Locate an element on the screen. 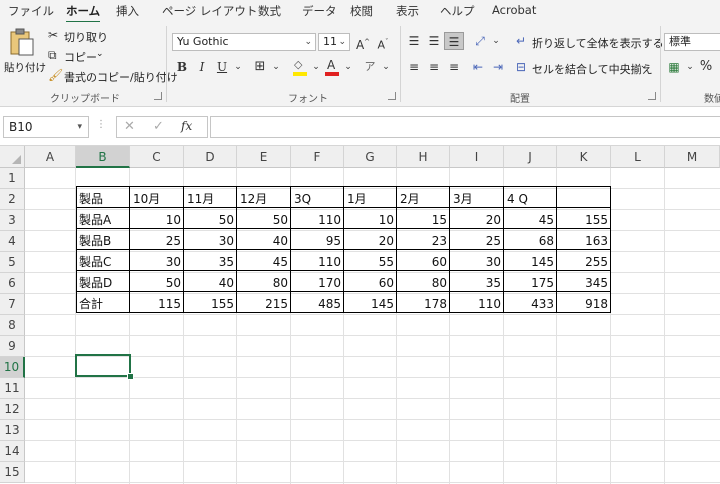 The image size is (720, 484). tab-data: データ is located at coordinates (319, 11).